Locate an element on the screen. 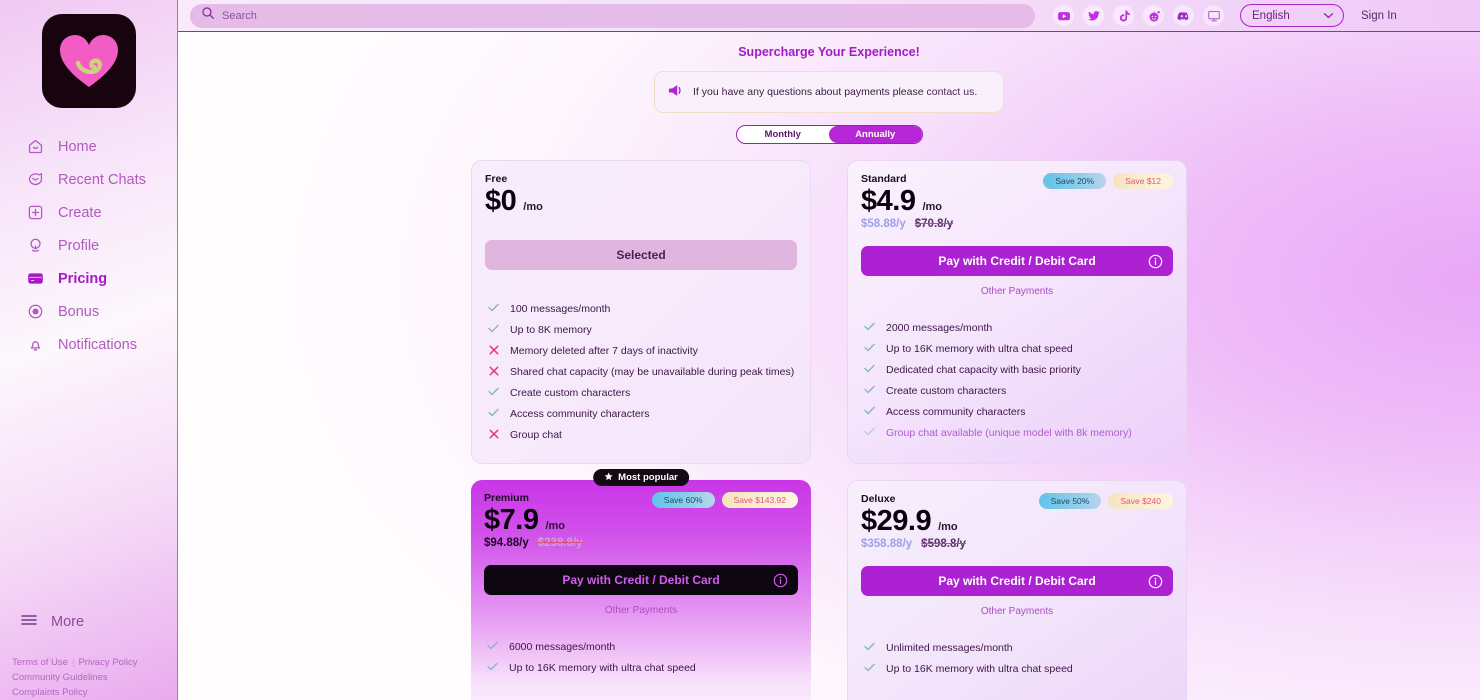  toggle-monthly: Monthly is located at coordinates (783, 134).